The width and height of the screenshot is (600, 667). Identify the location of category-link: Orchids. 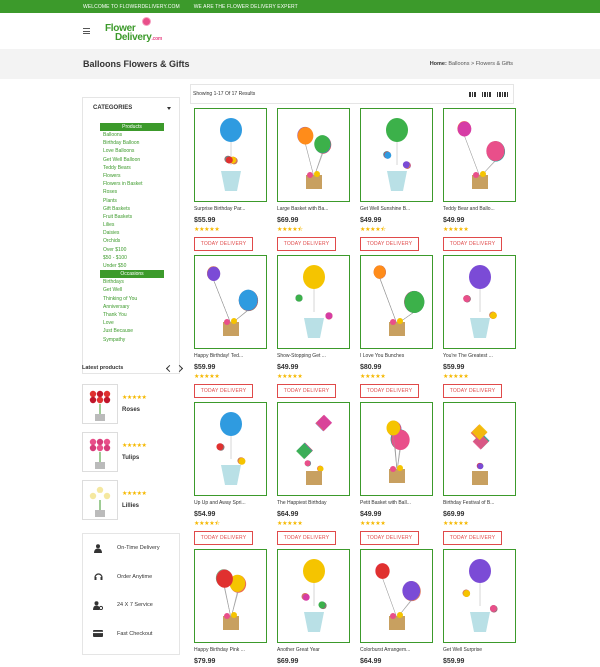
(141, 241).